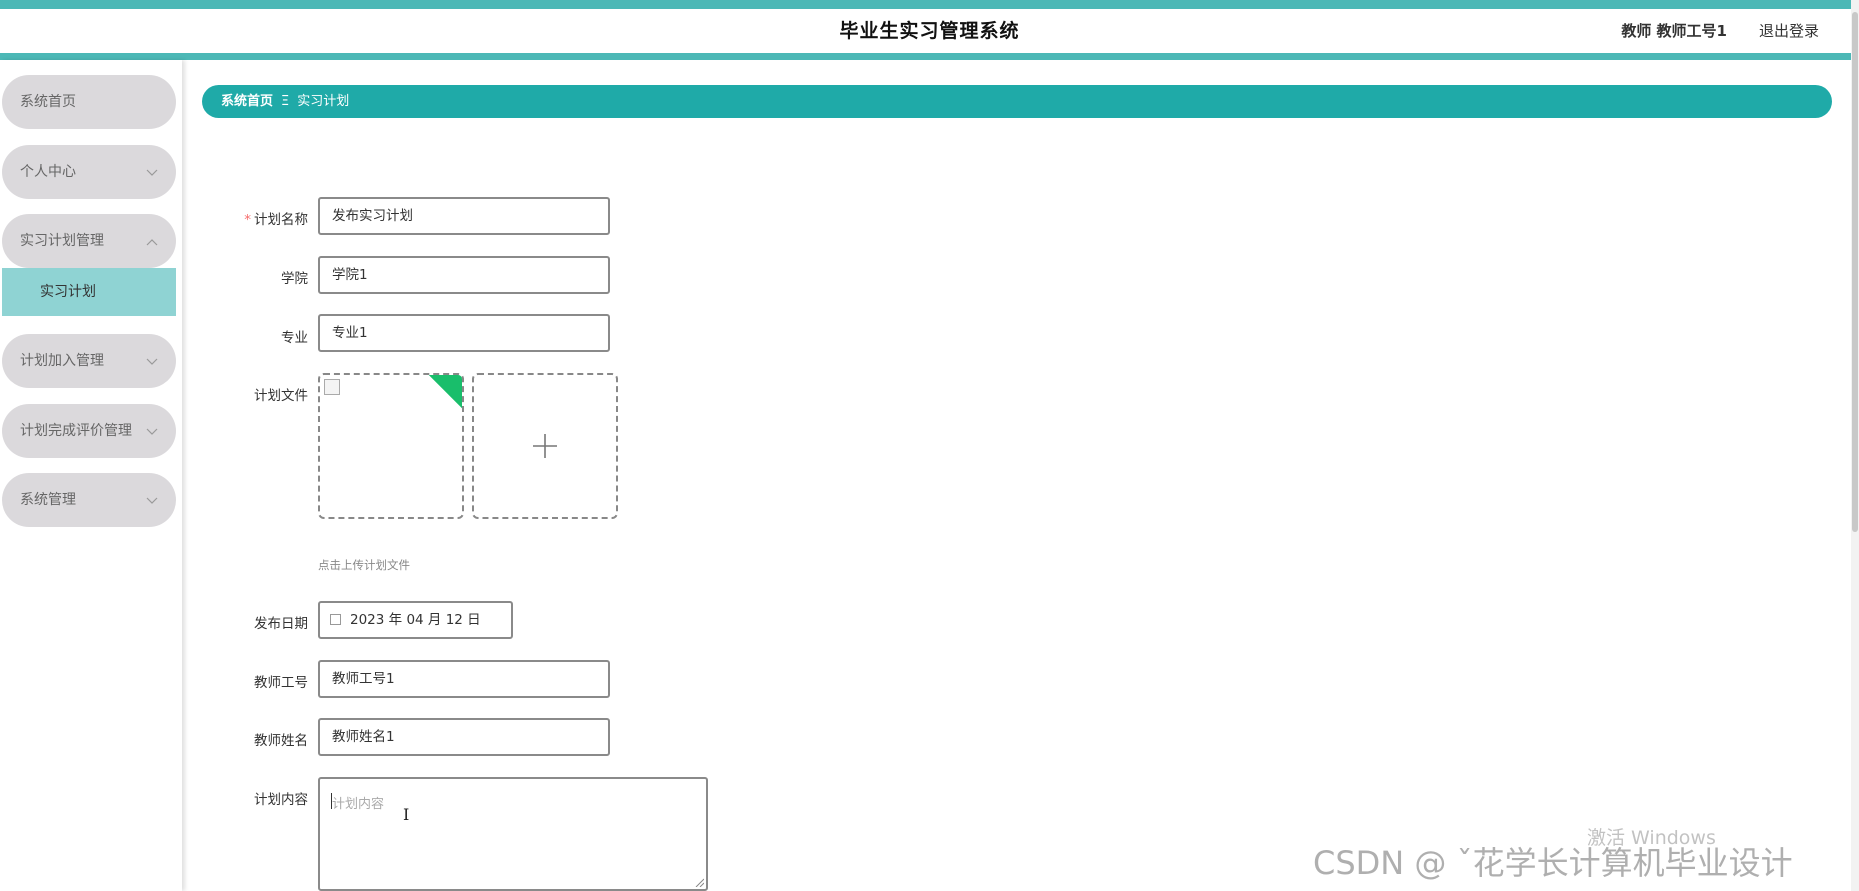  What do you see at coordinates (152, 241) in the screenshot?
I see `chevron-up-icon` at bounding box center [152, 241].